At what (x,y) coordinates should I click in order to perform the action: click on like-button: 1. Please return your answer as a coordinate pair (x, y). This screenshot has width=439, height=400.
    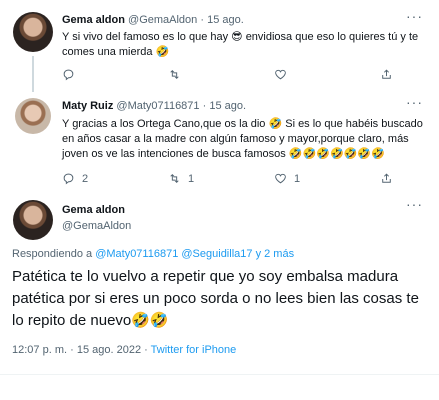
    Looking at the image, I should click on (327, 178).